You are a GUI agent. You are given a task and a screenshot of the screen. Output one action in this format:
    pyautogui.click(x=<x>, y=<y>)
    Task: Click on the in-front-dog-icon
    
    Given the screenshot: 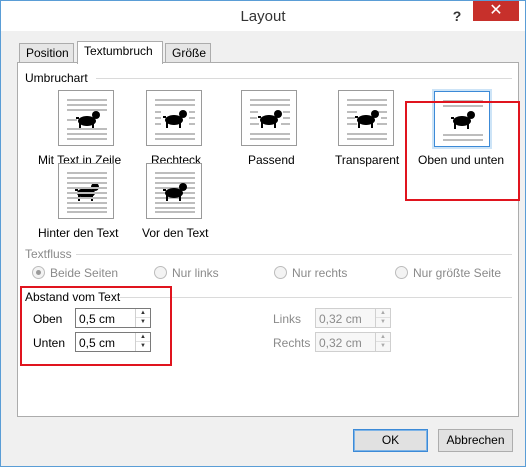 What is the action you would take?
    pyautogui.click(x=174, y=191)
    